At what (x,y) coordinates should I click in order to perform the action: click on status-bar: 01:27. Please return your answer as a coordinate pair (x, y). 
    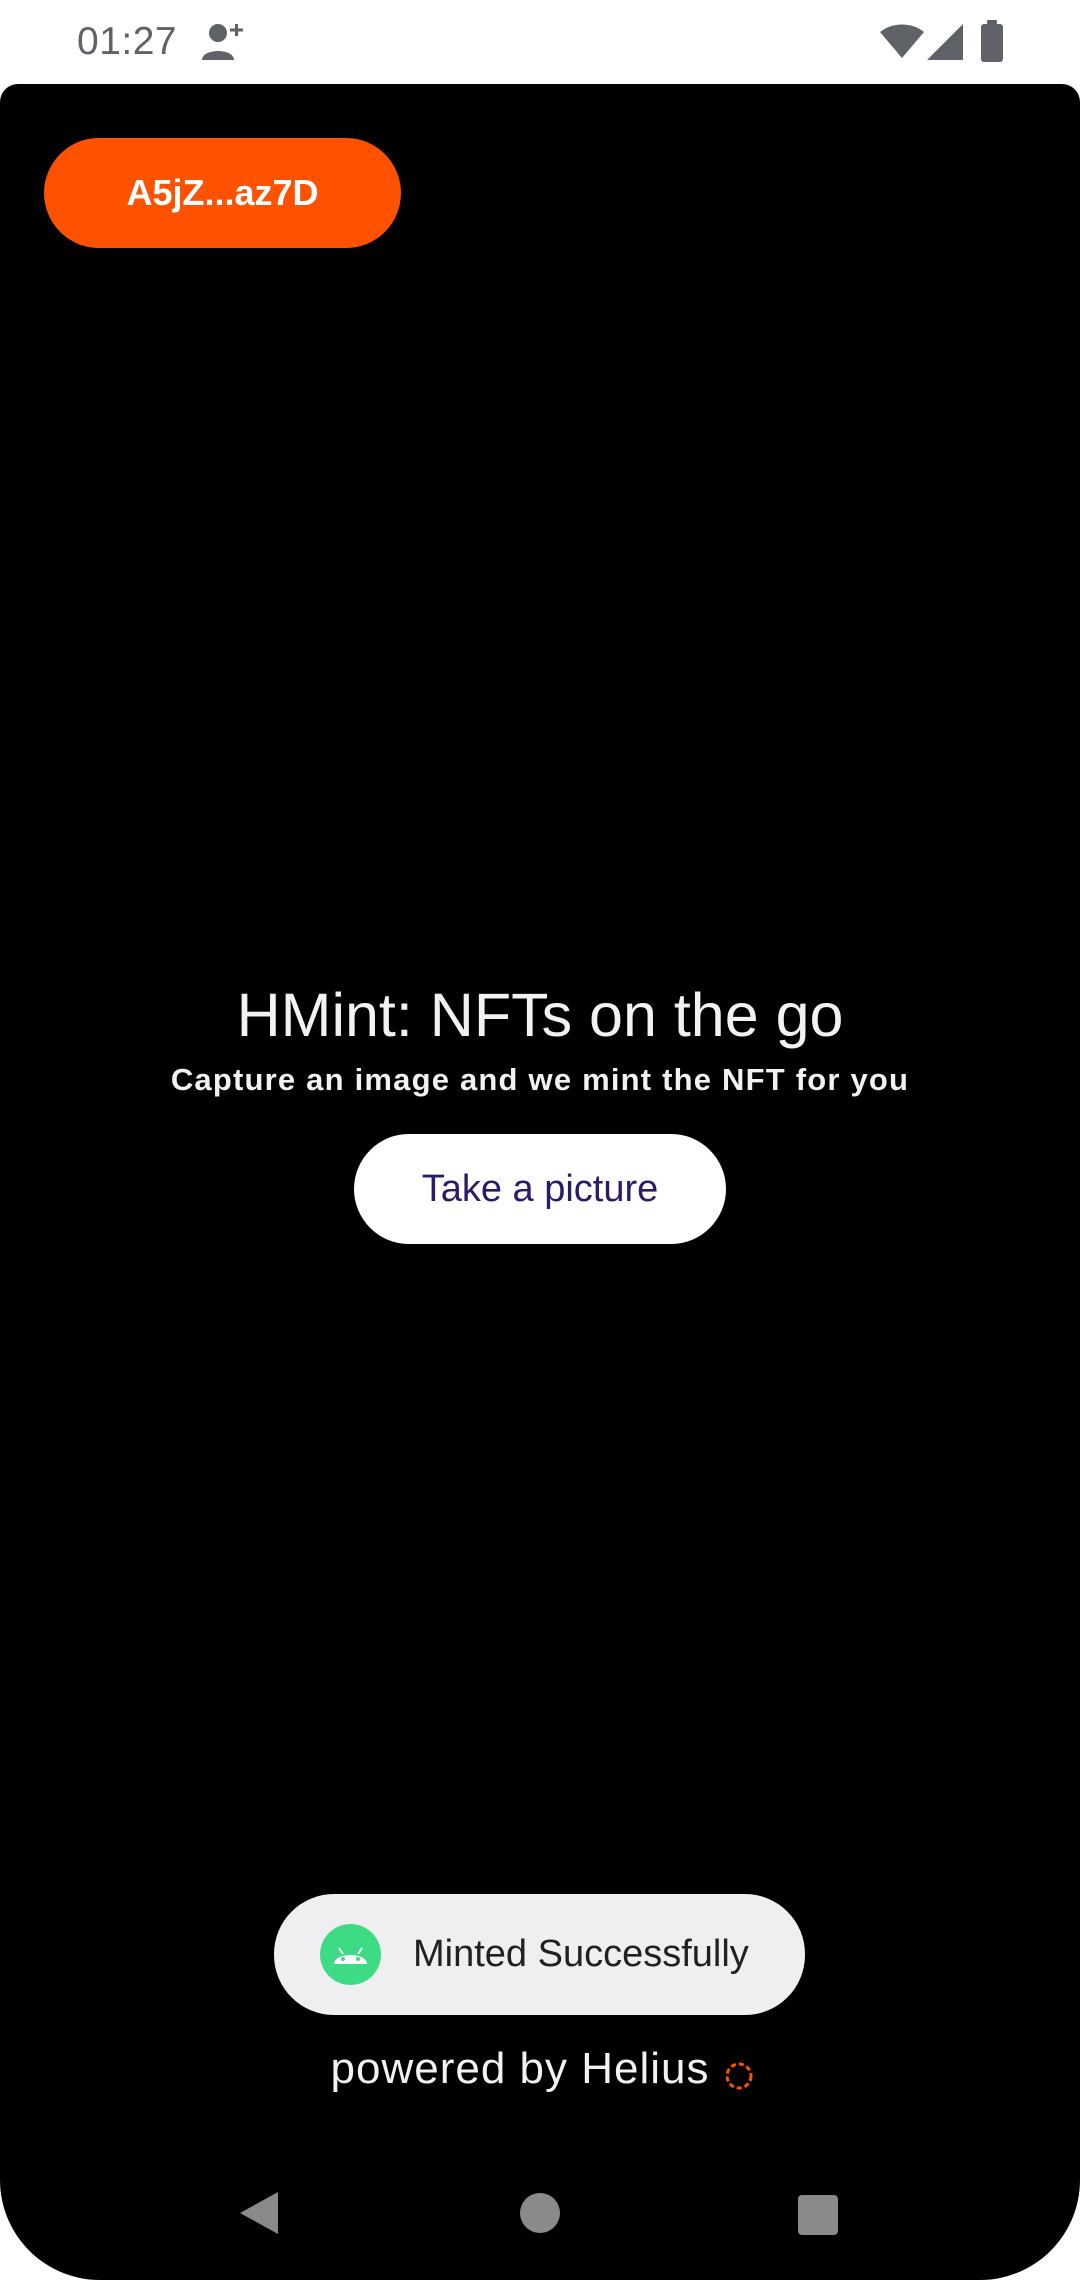
    Looking at the image, I should click on (540, 42).